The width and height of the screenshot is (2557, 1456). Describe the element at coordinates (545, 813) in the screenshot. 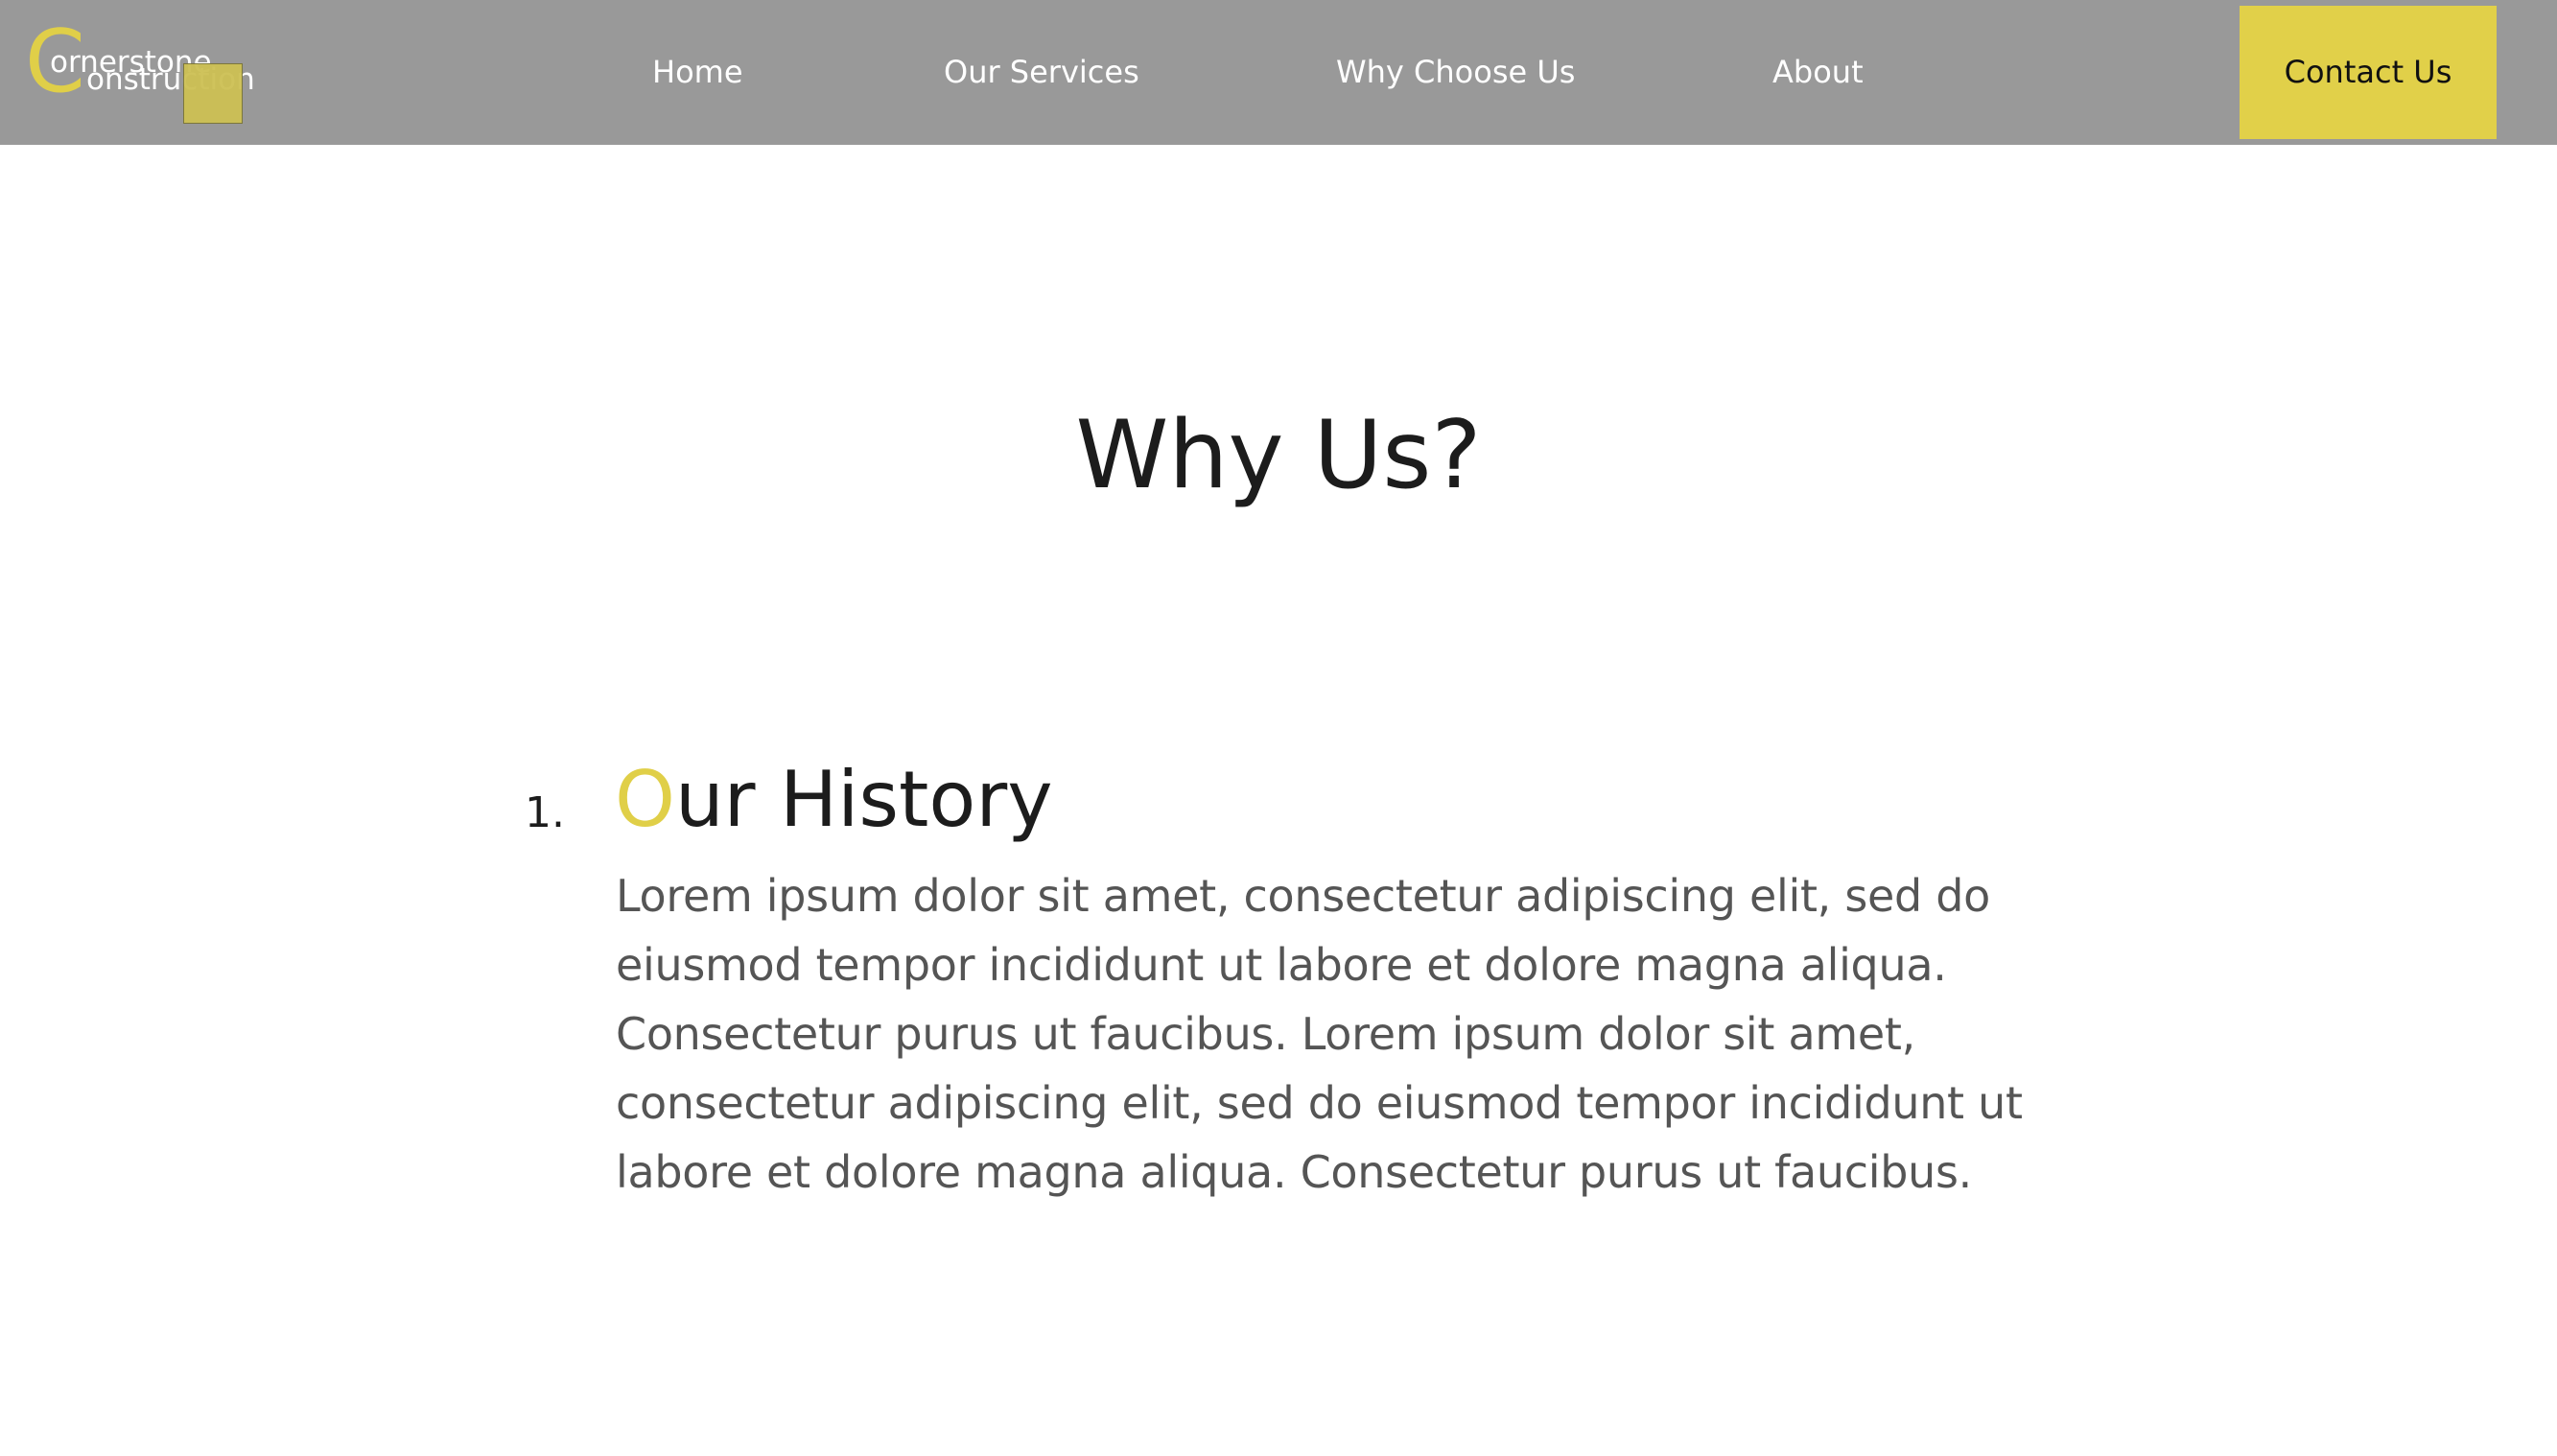

I see `list-item-number: 1.` at that location.